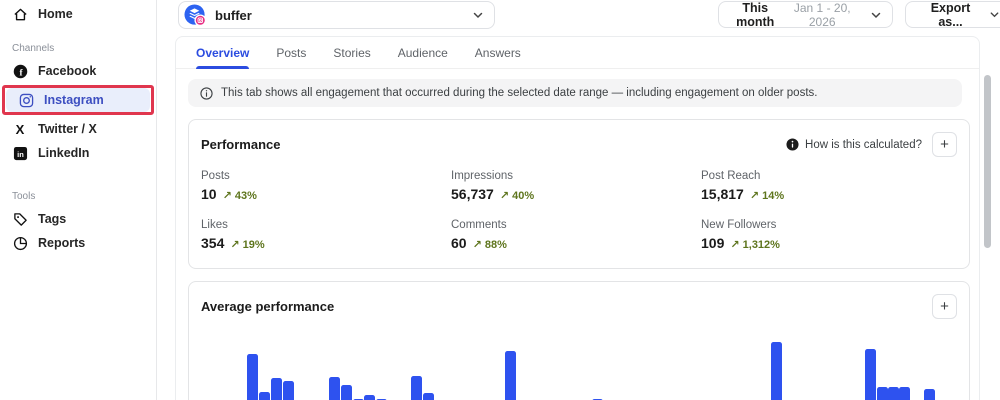  Describe the element at coordinates (755, 245) in the screenshot. I see `metric-delta: ↗ 1,312%` at that location.